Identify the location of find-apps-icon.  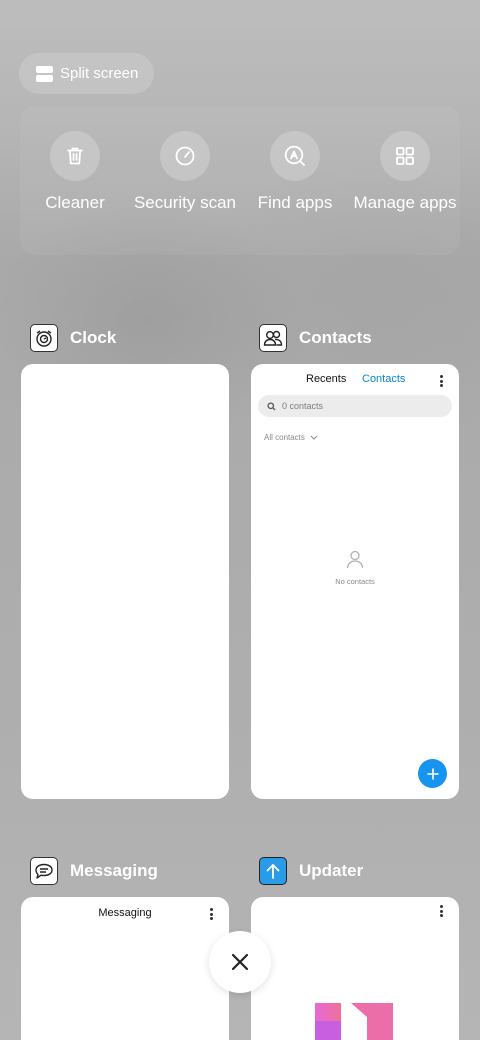
(295, 156).